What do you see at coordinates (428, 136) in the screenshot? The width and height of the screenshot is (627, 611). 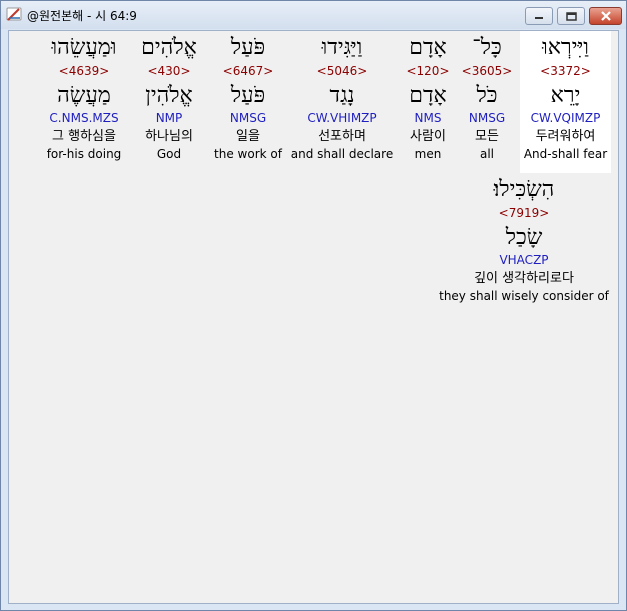 I see `korean-gloss: 사람이` at bounding box center [428, 136].